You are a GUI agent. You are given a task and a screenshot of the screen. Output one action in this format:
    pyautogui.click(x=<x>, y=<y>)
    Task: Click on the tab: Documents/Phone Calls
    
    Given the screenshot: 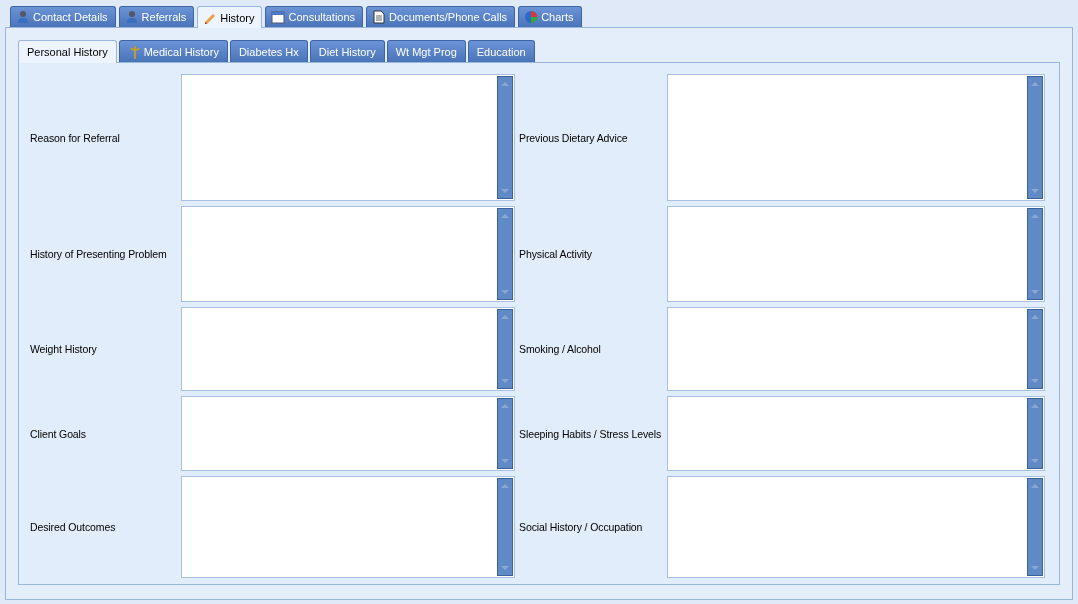 What is the action you would take?
    pyautogui.click(x=441, y=16)
    